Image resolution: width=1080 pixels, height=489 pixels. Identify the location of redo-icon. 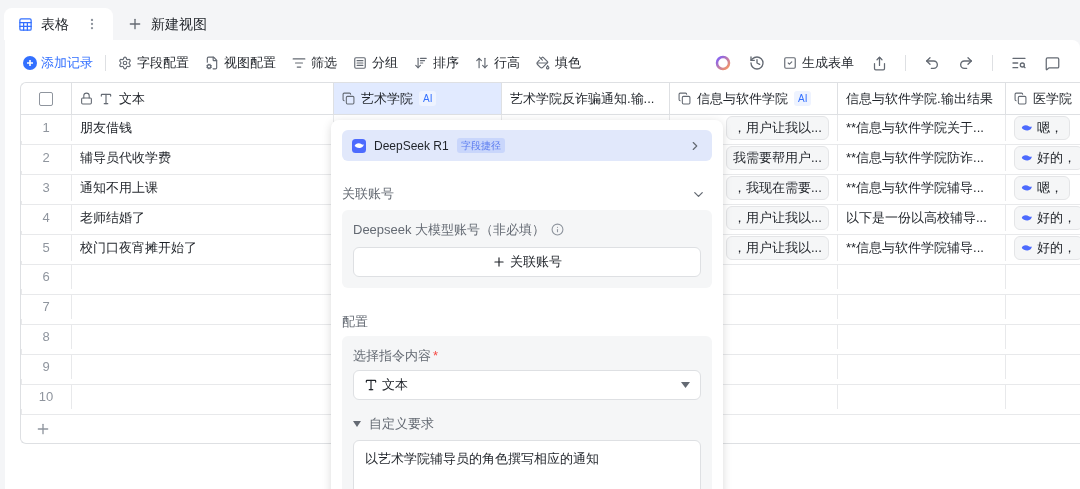
(966, 63).